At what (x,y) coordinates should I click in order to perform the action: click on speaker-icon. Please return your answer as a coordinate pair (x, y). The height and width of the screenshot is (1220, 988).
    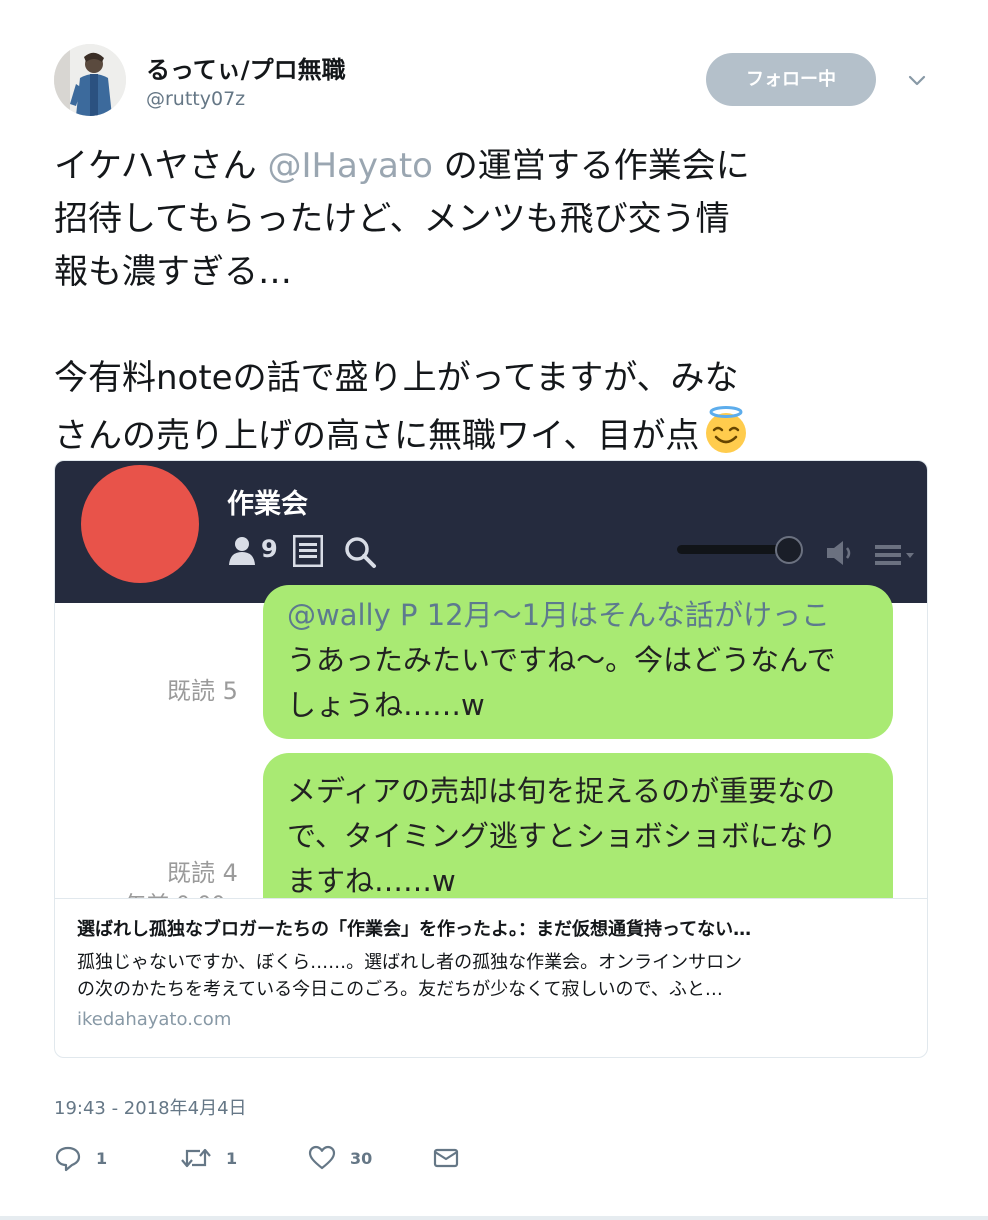
    Looking at the image, I should click on (839, 553).